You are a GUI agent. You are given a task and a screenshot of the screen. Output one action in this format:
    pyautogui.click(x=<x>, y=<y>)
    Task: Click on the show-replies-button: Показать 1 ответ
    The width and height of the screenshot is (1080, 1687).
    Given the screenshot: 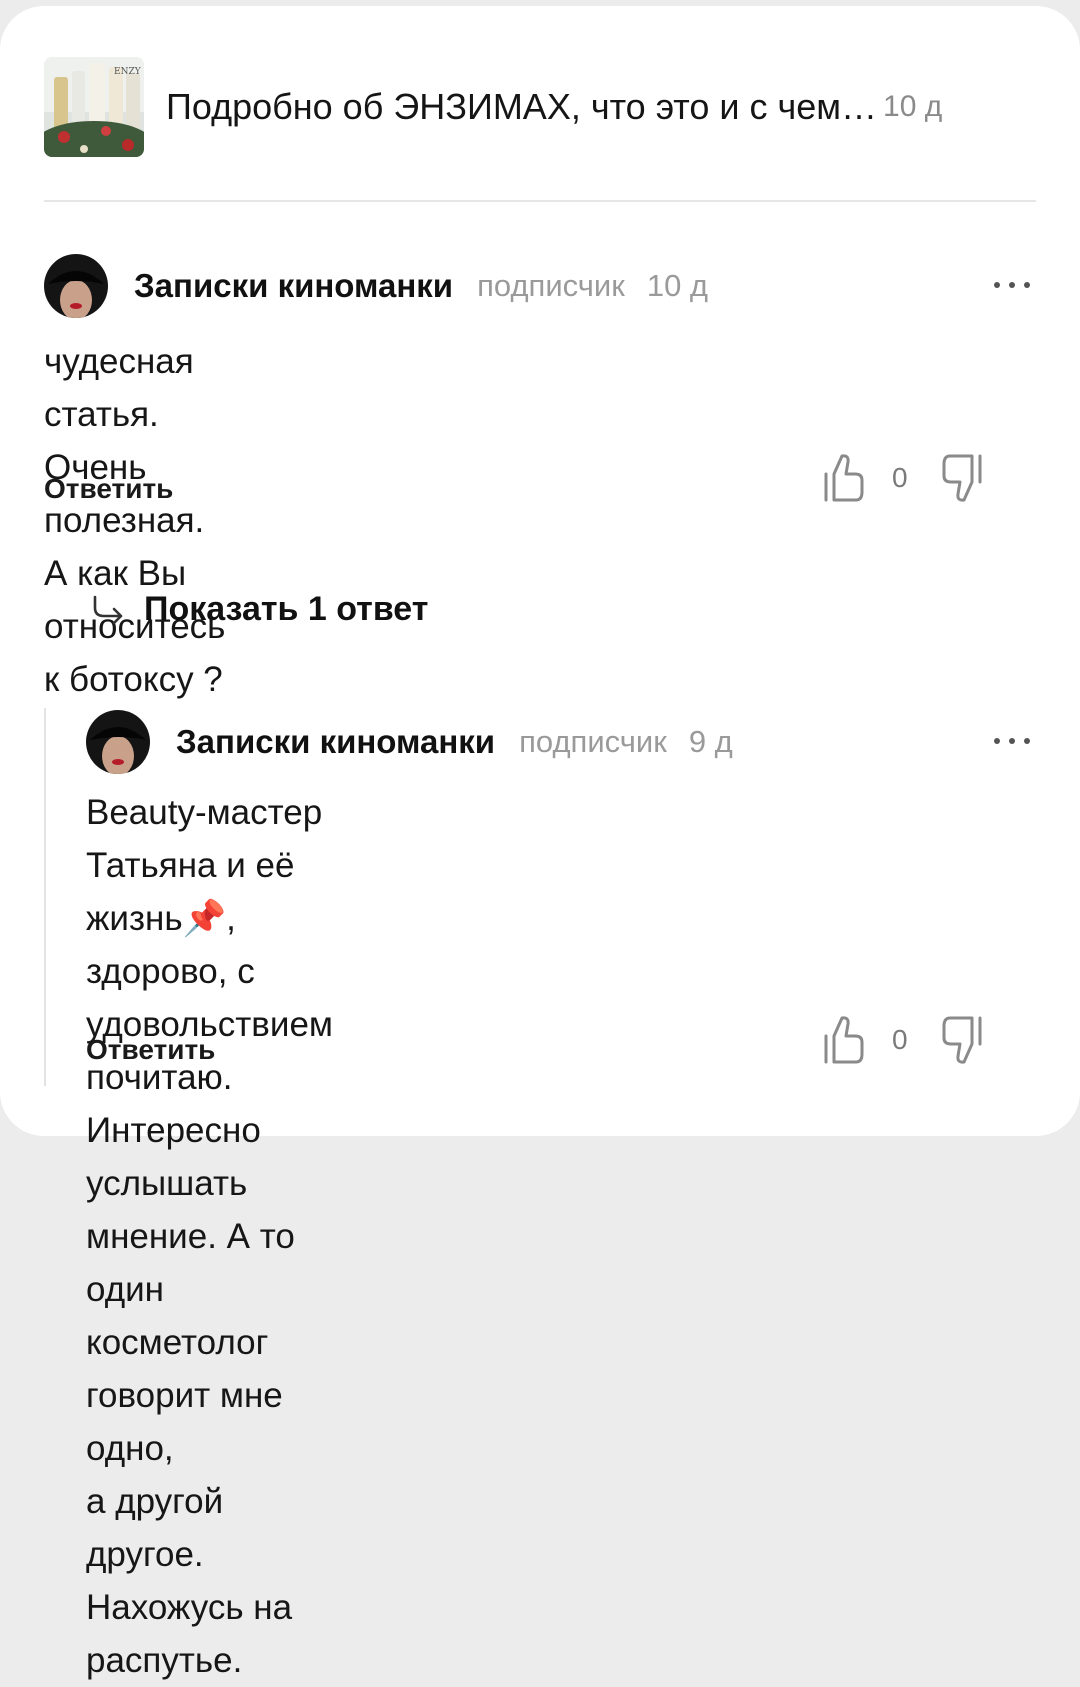 What is the action you would take?
    pyautogui.click(x=259, y=609)
    